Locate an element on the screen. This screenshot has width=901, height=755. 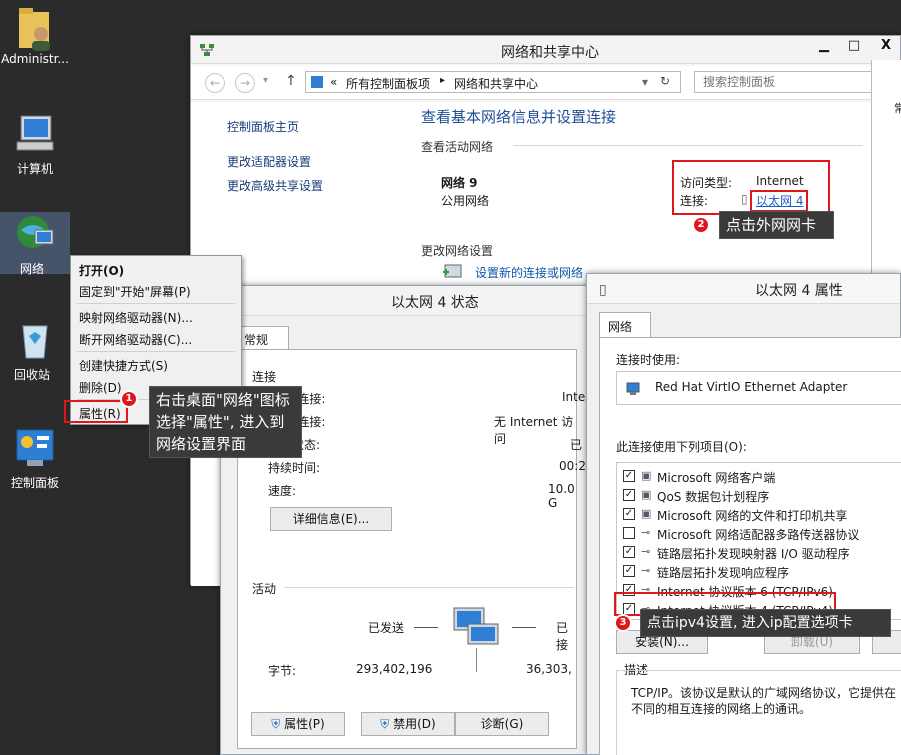
address-prefix: « is located at coordinates (334, 82).